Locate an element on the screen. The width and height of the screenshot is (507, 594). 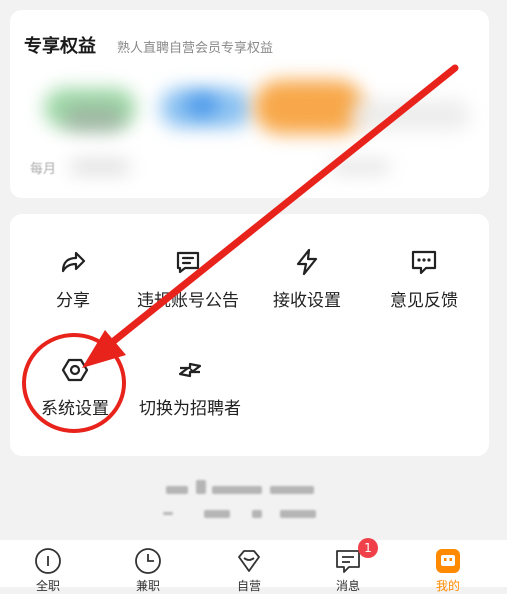
tab-messages-label: 消息 is located at coordinates (347, 586).